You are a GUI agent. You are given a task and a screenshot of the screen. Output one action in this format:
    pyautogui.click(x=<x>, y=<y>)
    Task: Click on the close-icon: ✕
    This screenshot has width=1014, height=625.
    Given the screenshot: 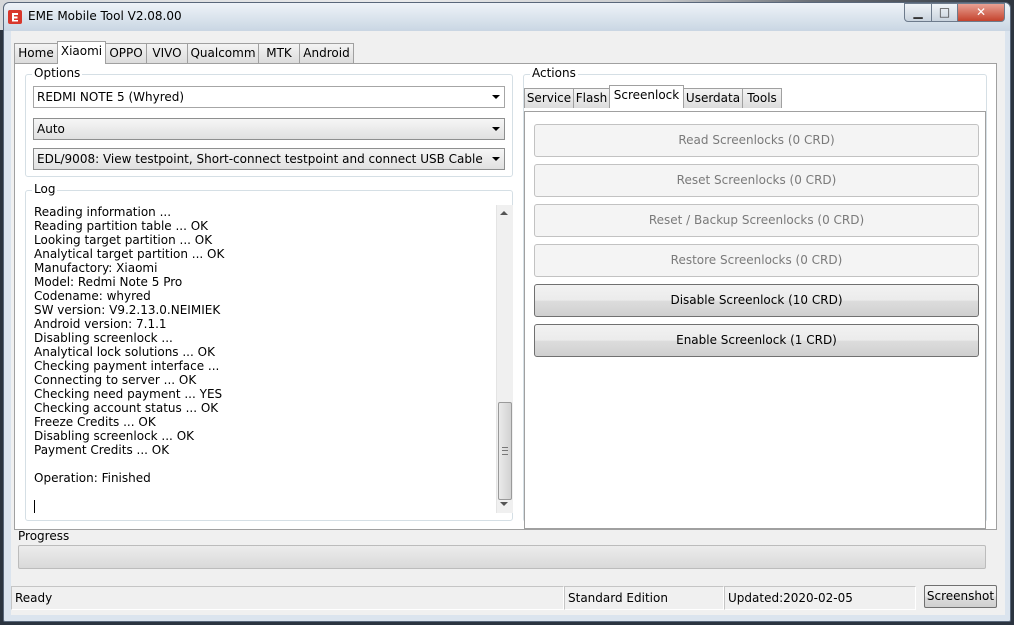 What is the action you would take?
    pyautogui.click(x=981, y=12)
    